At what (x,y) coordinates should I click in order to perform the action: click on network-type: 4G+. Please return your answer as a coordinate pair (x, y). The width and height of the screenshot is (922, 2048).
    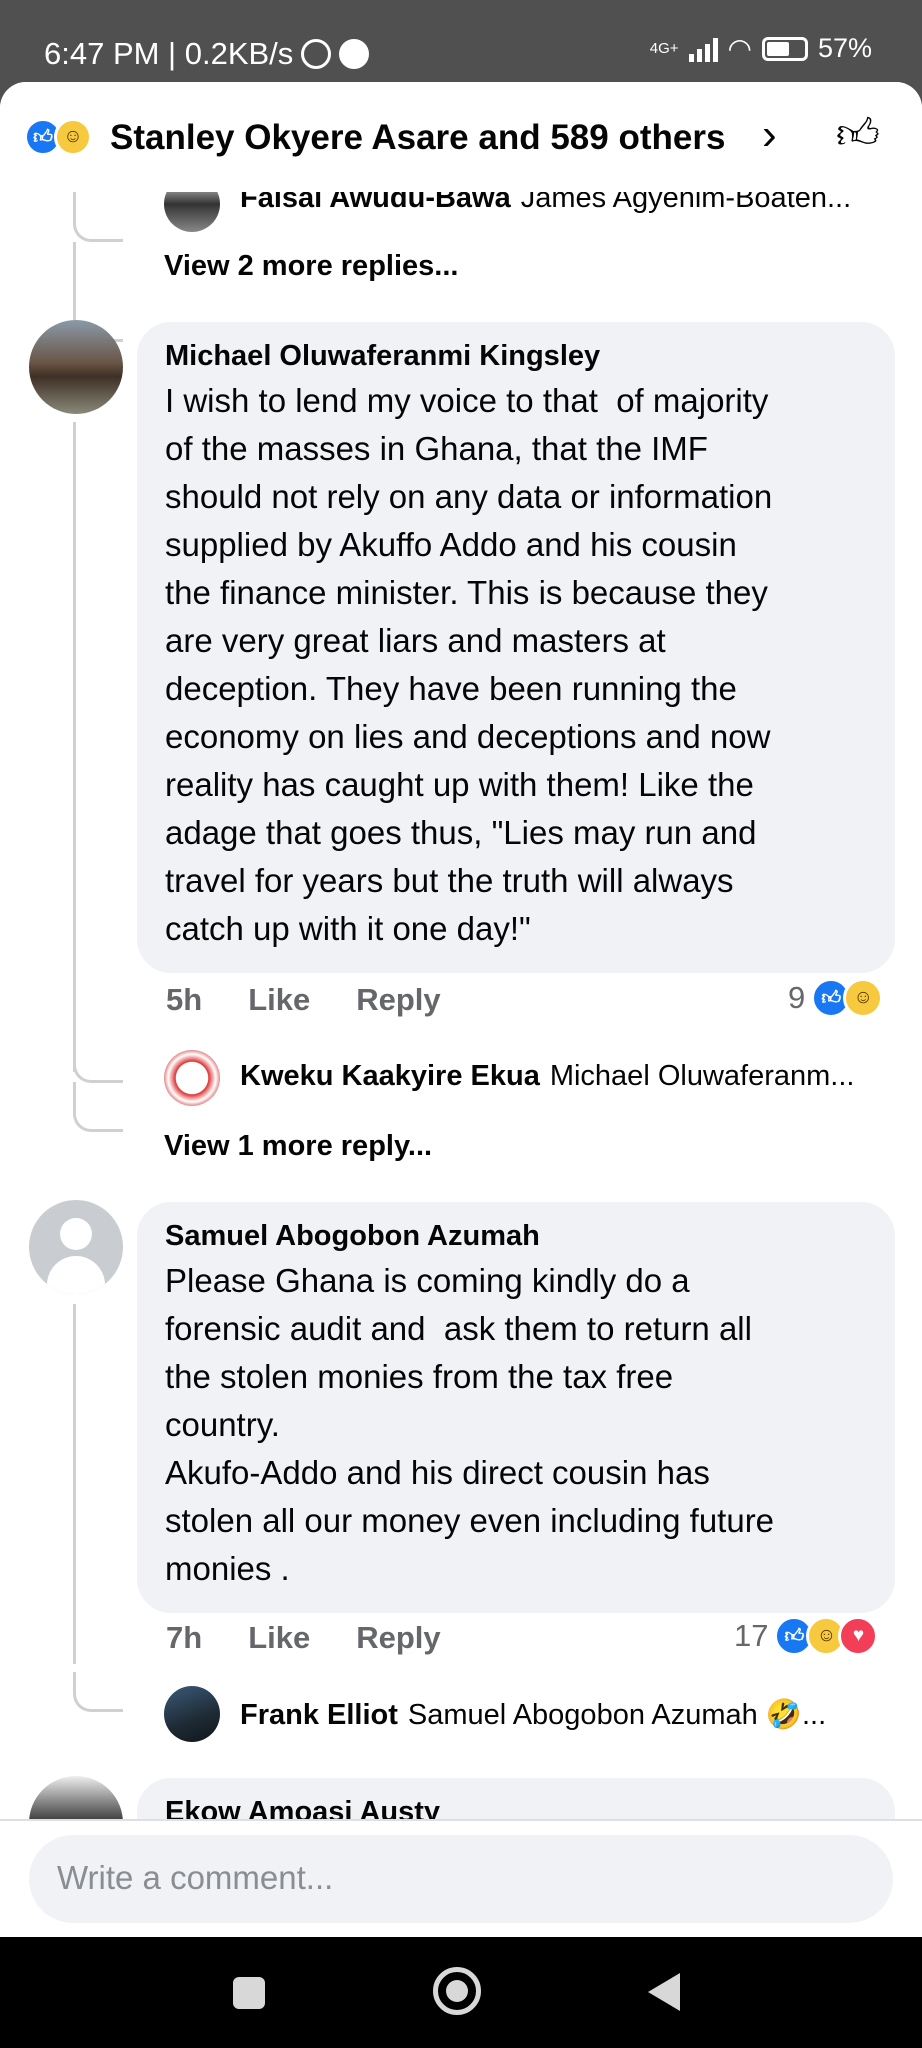
    Looking at the image, I should click on (664, 48).